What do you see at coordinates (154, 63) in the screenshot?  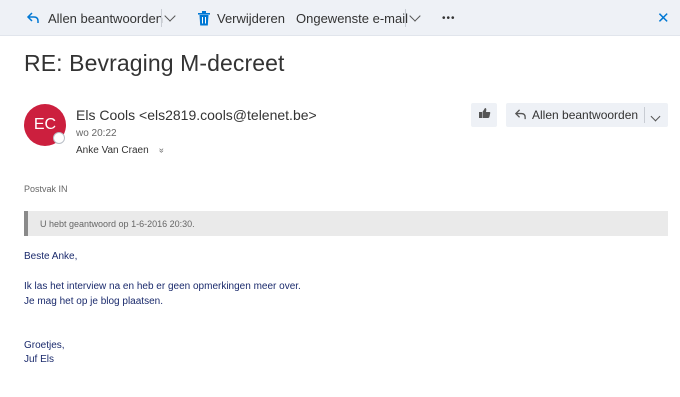 I see `email-subject: RE: Bevraging M-decreet` at bounding box center [154, 63].